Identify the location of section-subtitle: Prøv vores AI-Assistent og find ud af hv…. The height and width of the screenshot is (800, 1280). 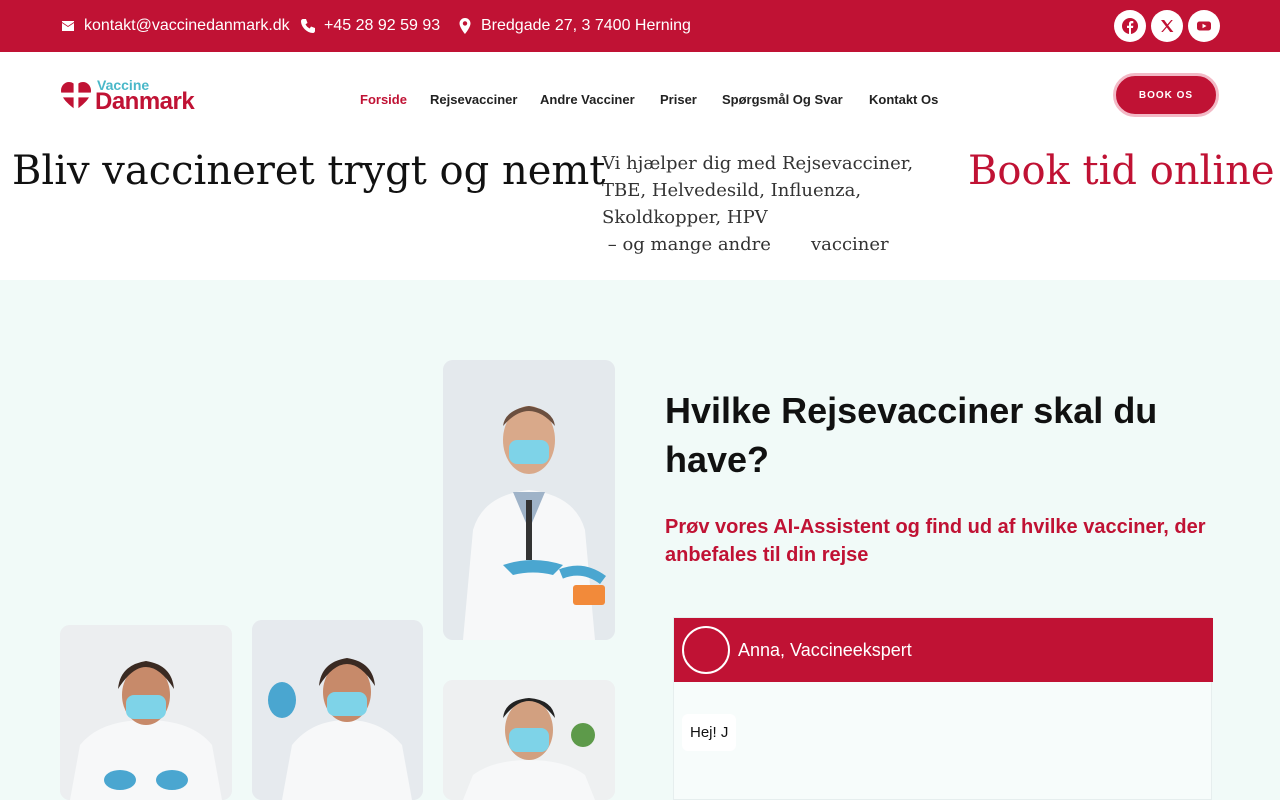
(935, 541).